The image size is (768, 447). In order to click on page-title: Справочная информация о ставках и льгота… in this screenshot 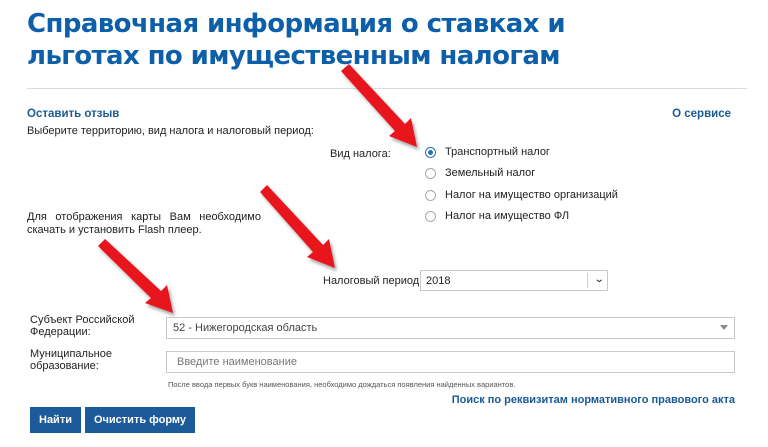, I will do `click(296, 40)`.